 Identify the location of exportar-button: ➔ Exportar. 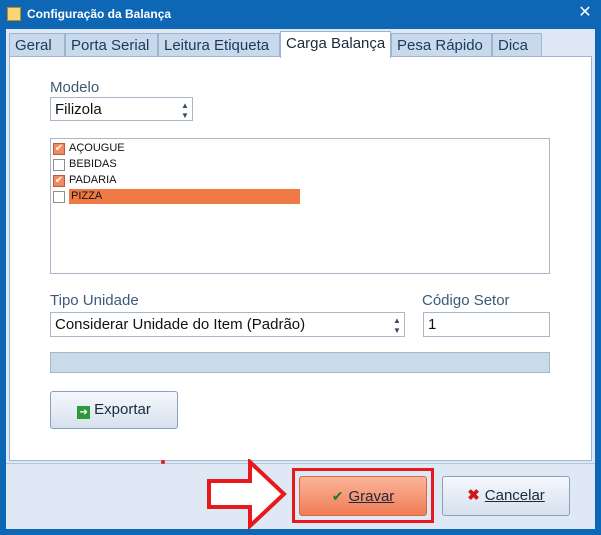
(114, 410).